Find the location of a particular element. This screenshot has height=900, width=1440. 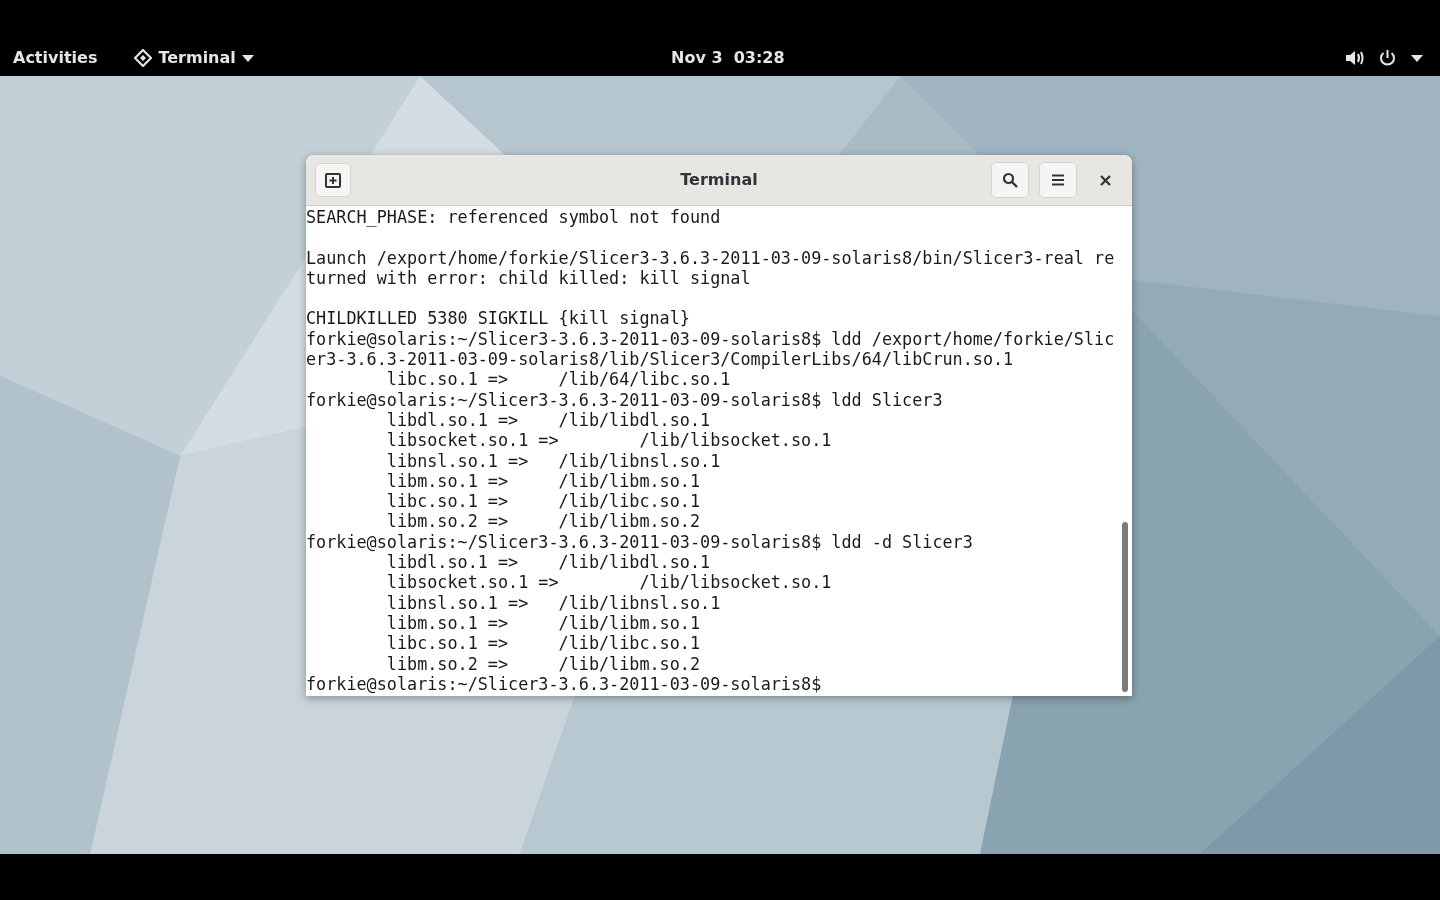

power-icon is located at coordinates (1387, 58).